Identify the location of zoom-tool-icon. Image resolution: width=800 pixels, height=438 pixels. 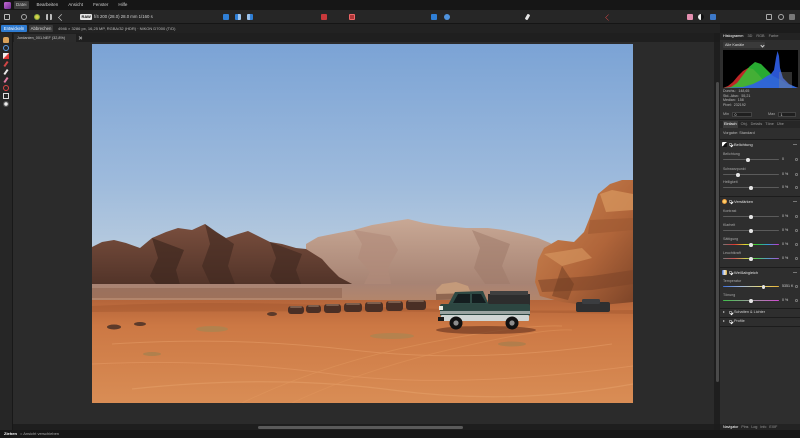
(6, 48).